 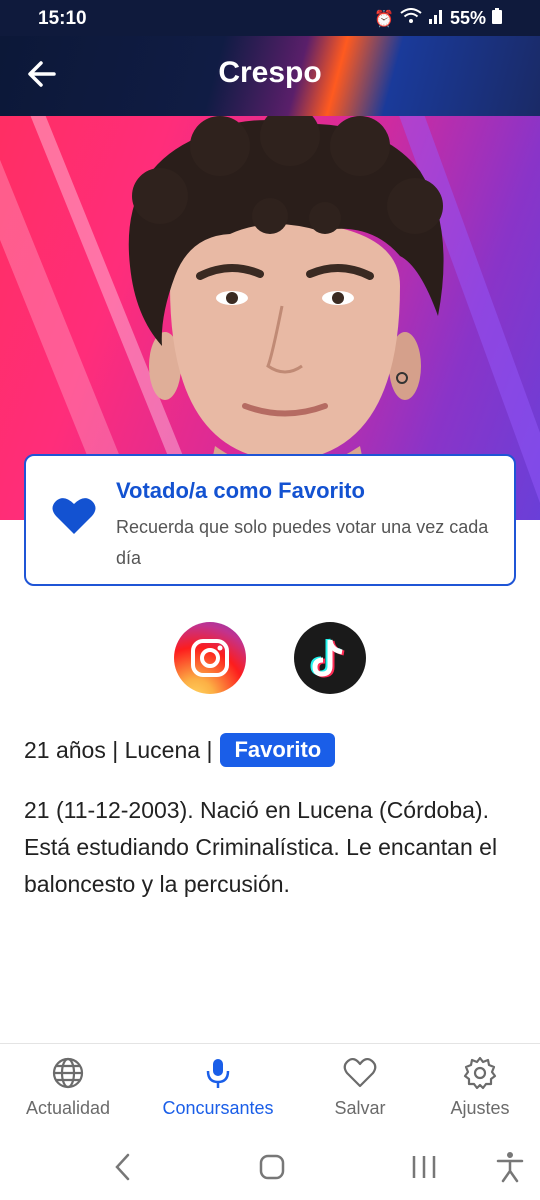 I want to click on nav-item-salvar: Salvar, so click(x=360, y=1087).